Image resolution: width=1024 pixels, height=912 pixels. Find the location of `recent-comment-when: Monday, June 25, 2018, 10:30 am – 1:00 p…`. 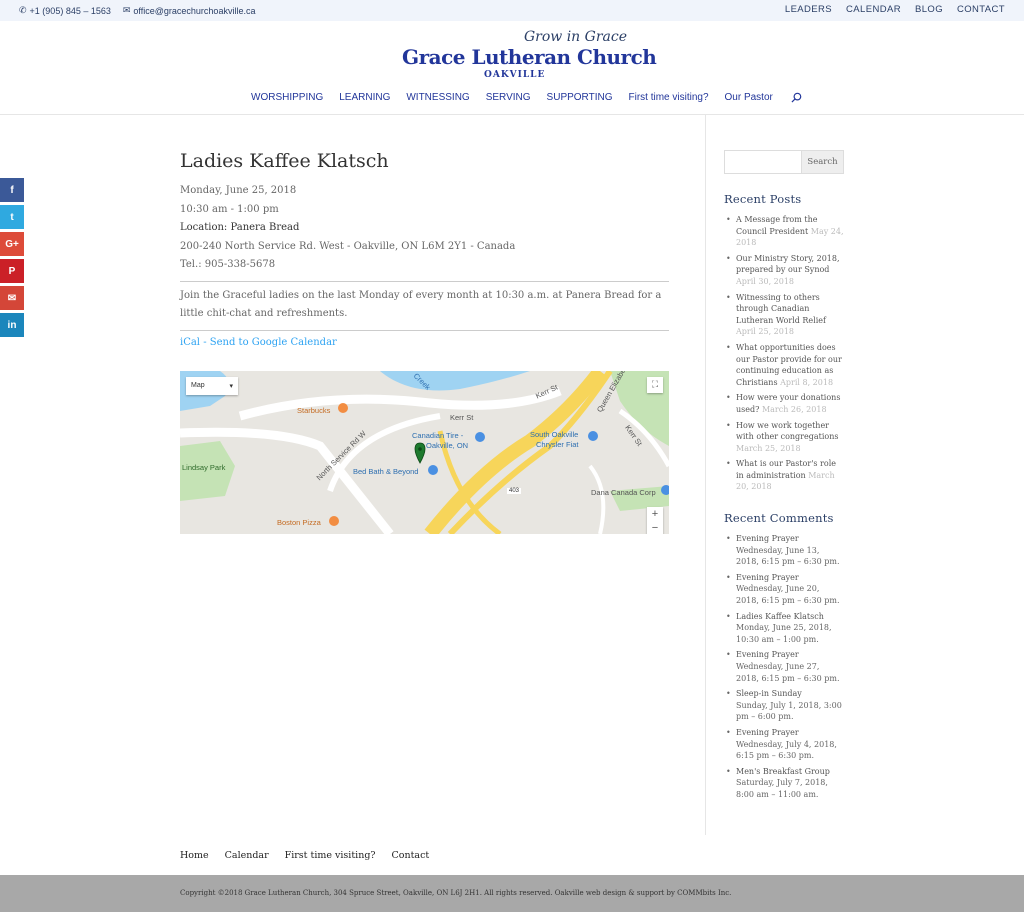

recent-comment-when: Monday, June 25, 2018, 10:30 am – 1:00 p… is located at coordinates (784, 633).